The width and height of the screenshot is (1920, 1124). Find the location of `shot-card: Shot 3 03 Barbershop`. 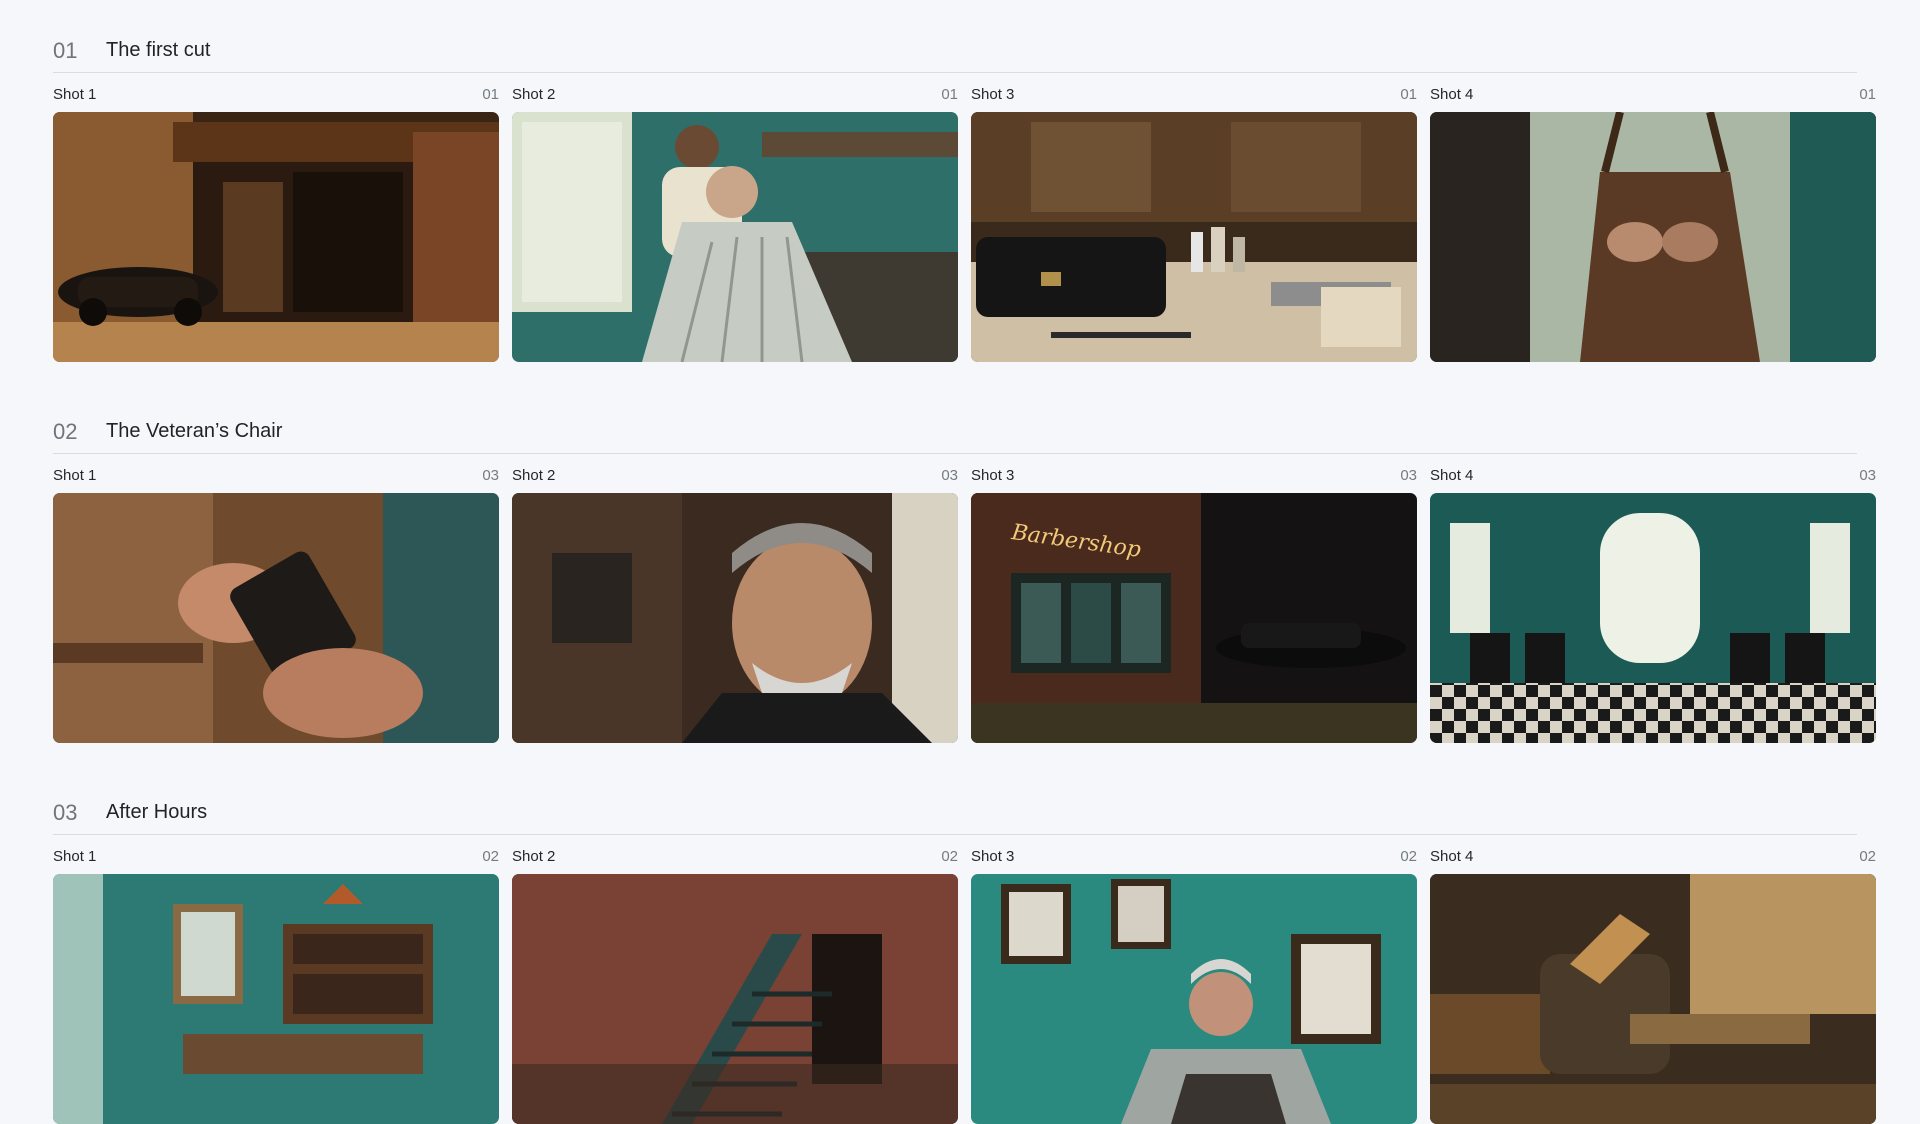

shot-card: Shot 3 03 Barbershop is located at coordinates (1194, 605).